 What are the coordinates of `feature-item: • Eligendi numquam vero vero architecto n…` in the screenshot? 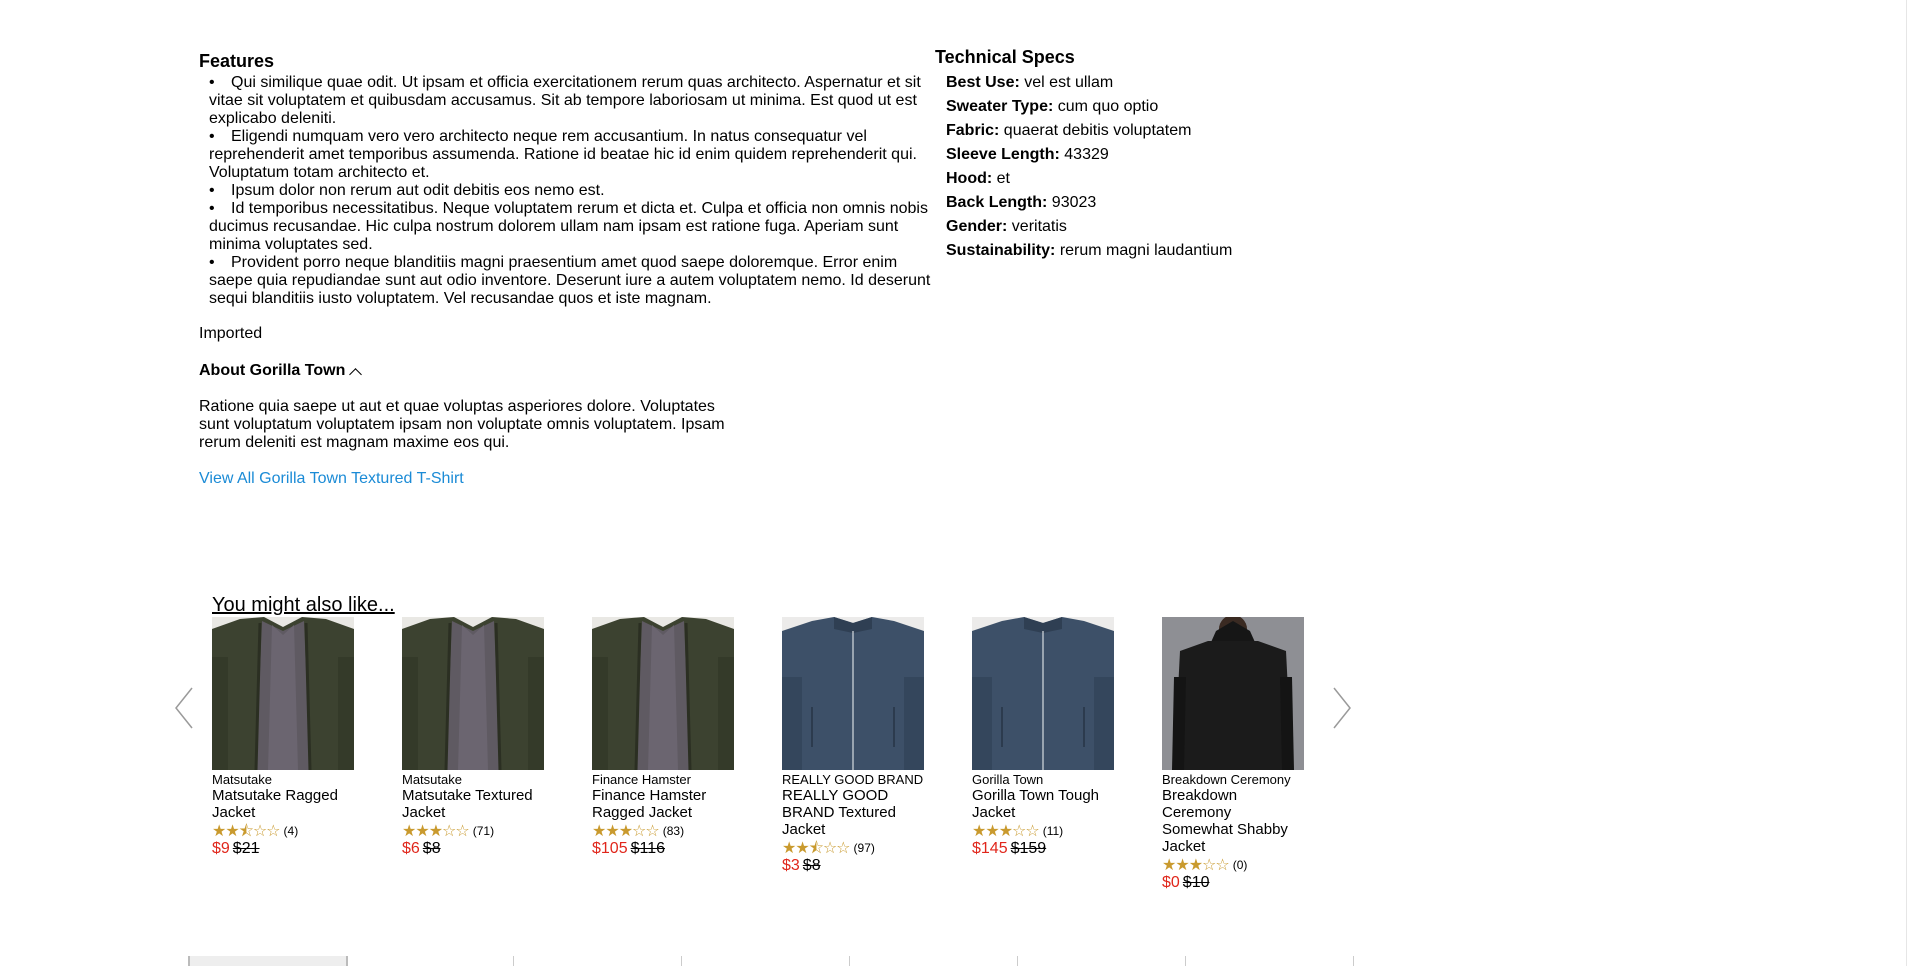 It's located at (570, 155).